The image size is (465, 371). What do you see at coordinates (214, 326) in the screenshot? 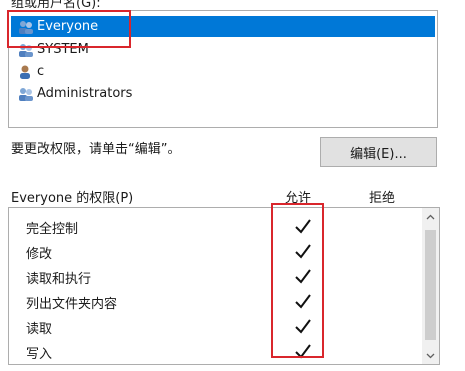
I see `permission-row: 读取` at bounding box center [214, 326].